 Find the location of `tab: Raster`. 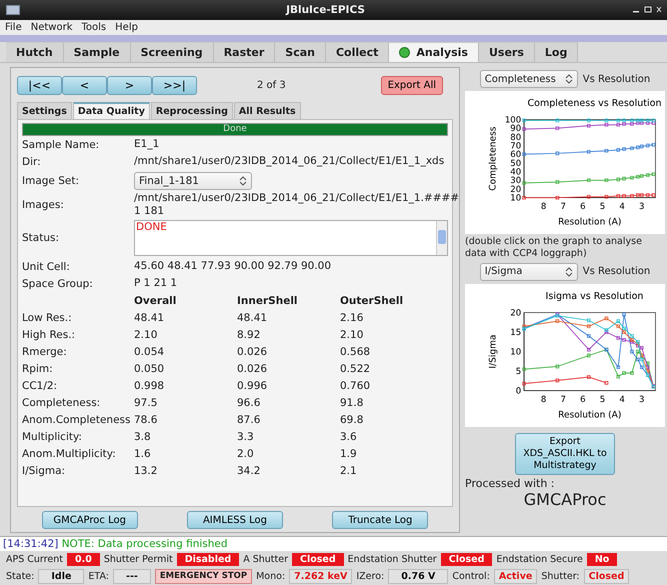

tab: Raster is located at coordinates (245, 52).